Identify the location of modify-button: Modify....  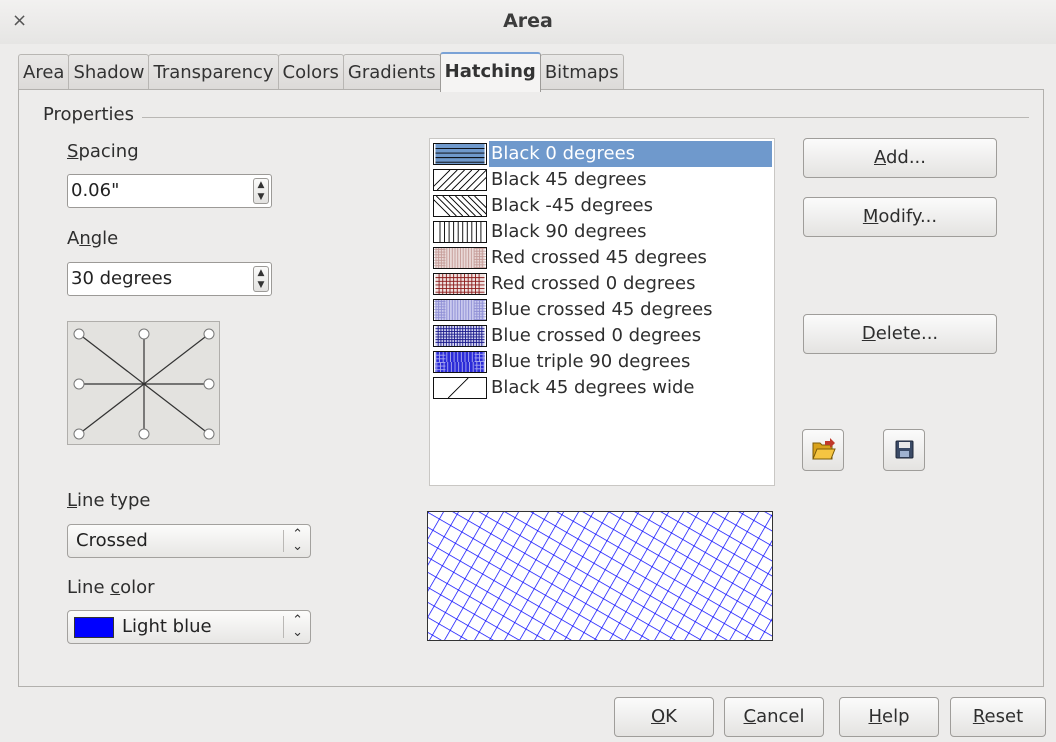
(900, 217).